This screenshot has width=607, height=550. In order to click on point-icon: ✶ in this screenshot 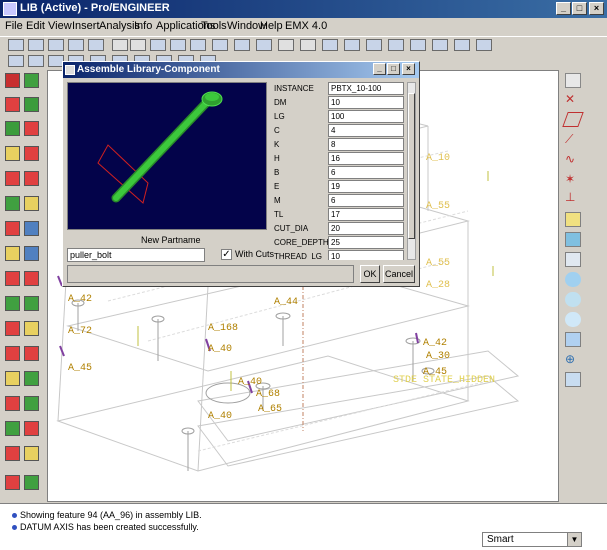, I will do `click(573, 179)`.